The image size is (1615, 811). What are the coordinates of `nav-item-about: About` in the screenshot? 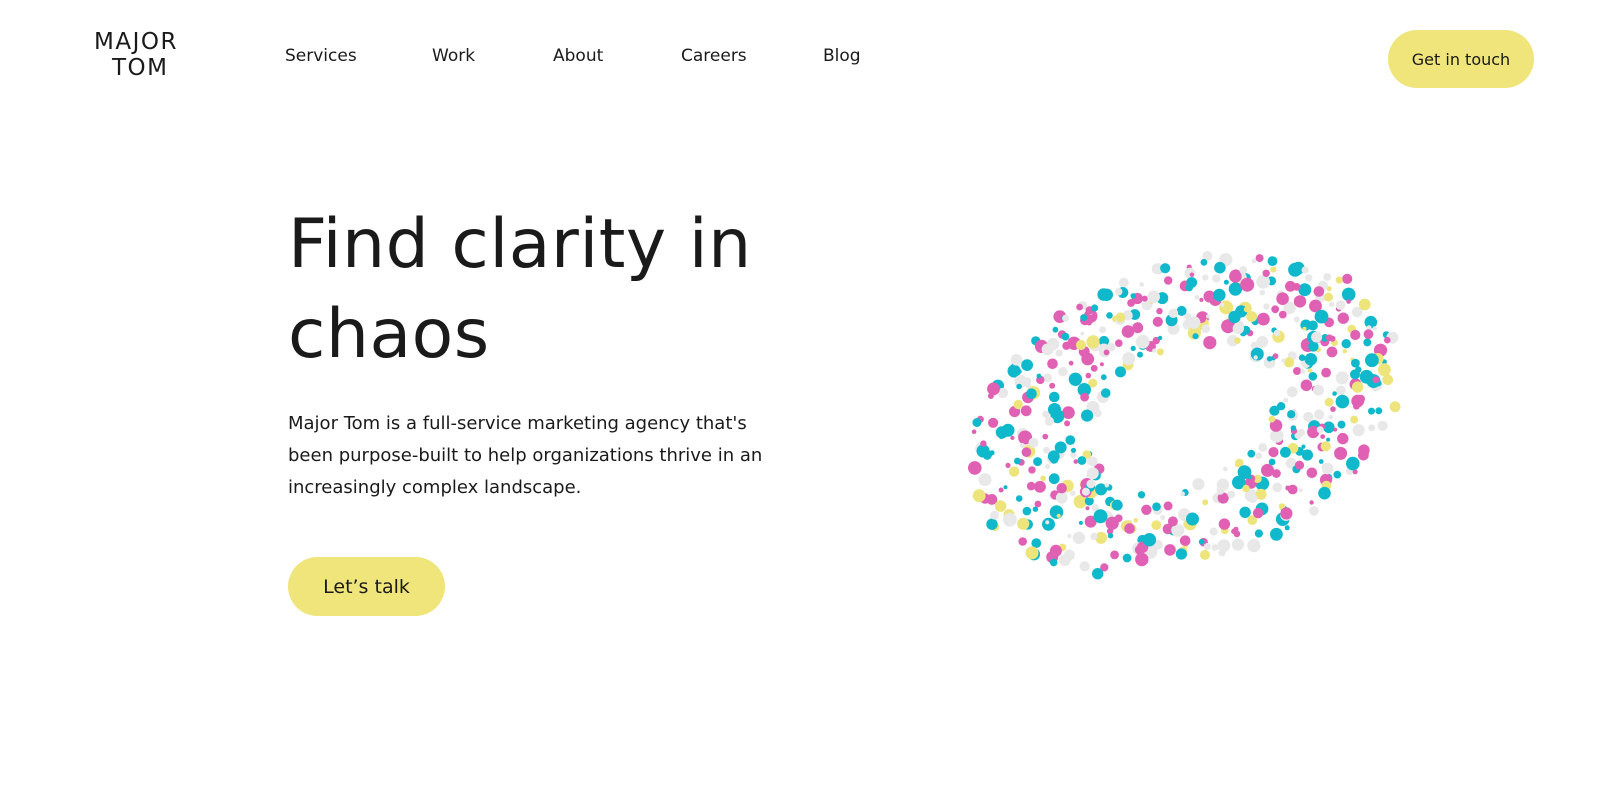 It's located at (578, 56).